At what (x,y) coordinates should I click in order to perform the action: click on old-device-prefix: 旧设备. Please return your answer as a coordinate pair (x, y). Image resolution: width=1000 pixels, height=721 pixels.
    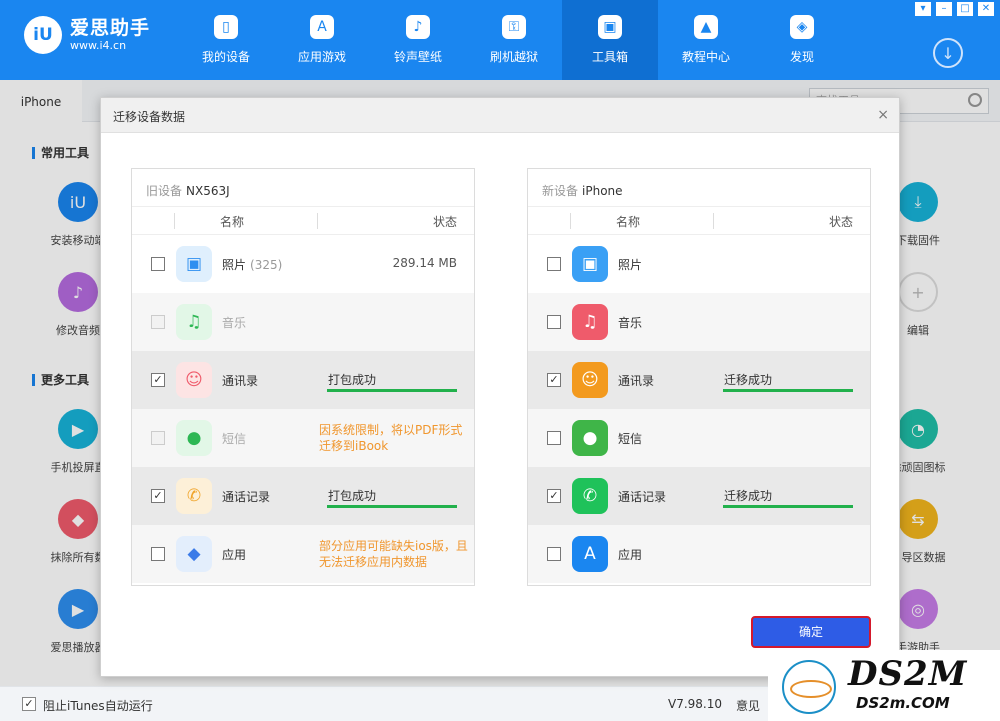
    Looking at the image, I should click on (164, 191).